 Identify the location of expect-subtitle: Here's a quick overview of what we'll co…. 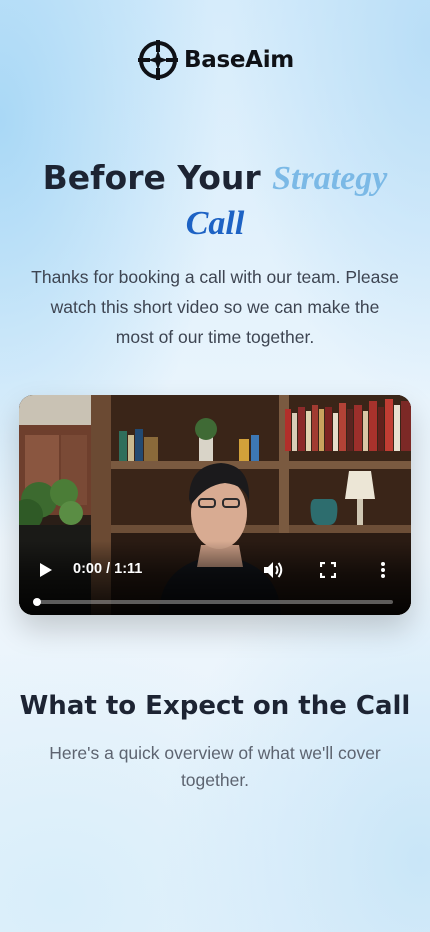
(215, 766).